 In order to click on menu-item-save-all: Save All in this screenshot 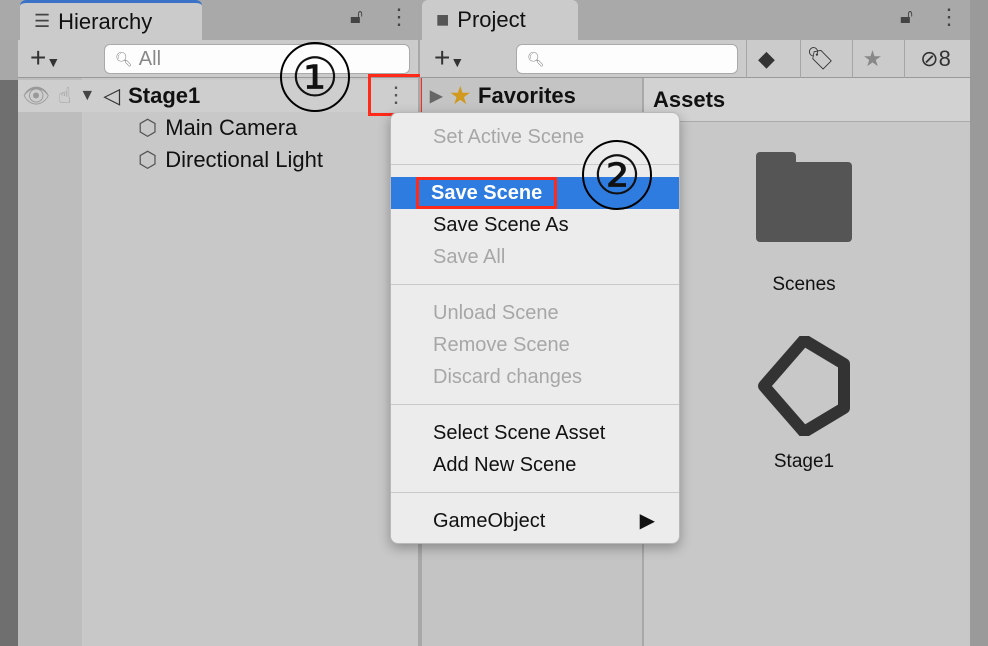, I will do `click(535, 257)`.